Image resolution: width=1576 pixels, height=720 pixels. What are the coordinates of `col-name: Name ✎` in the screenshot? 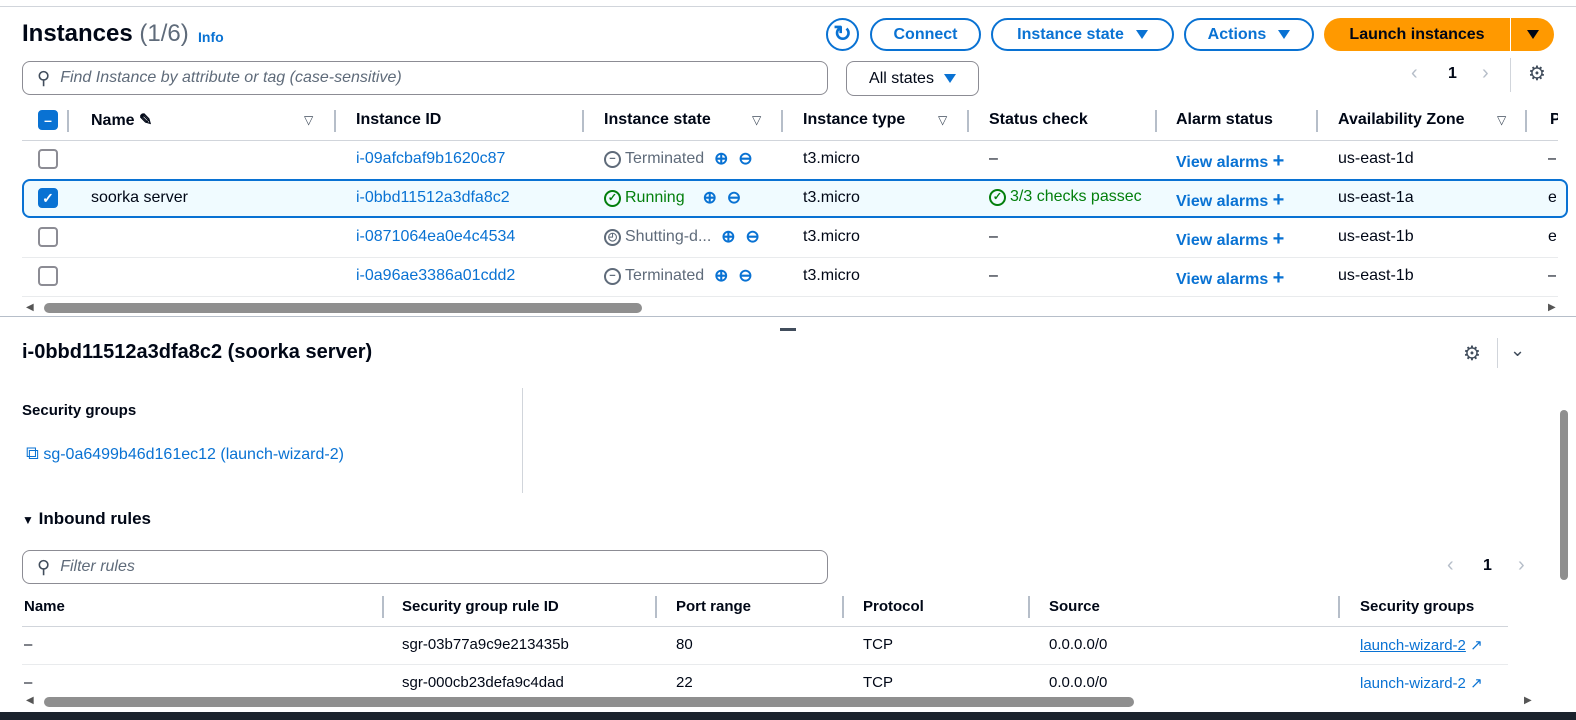 It's located at (121, 120).